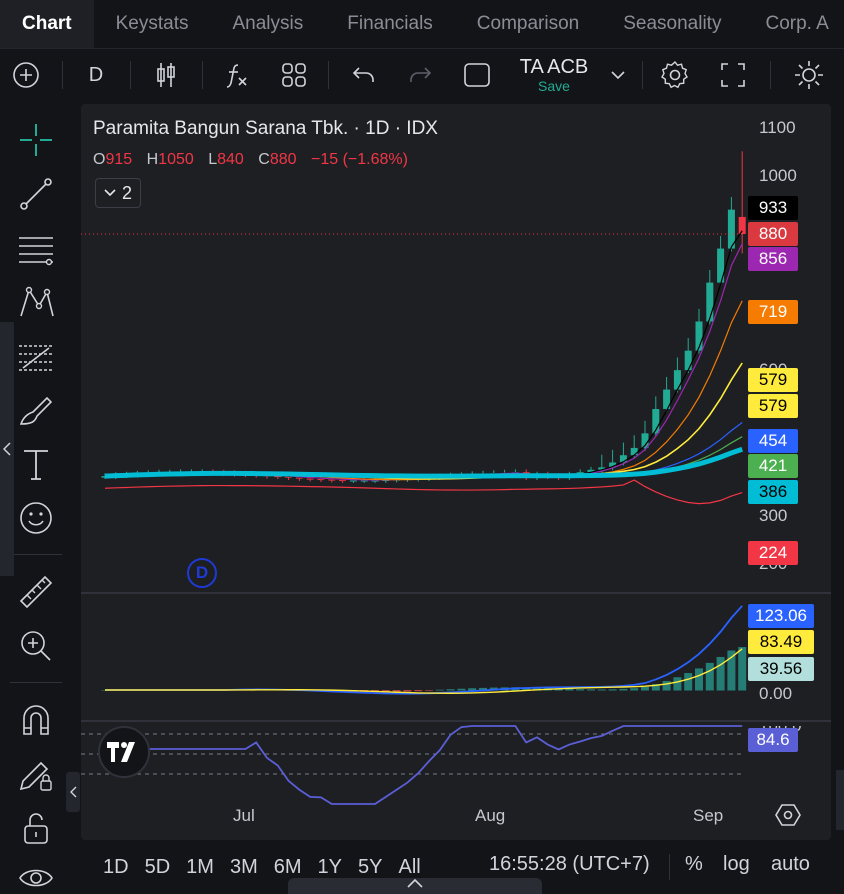 This screenshot has width=844, height=894. I want to click on magnet-tool, so click(36, 720).